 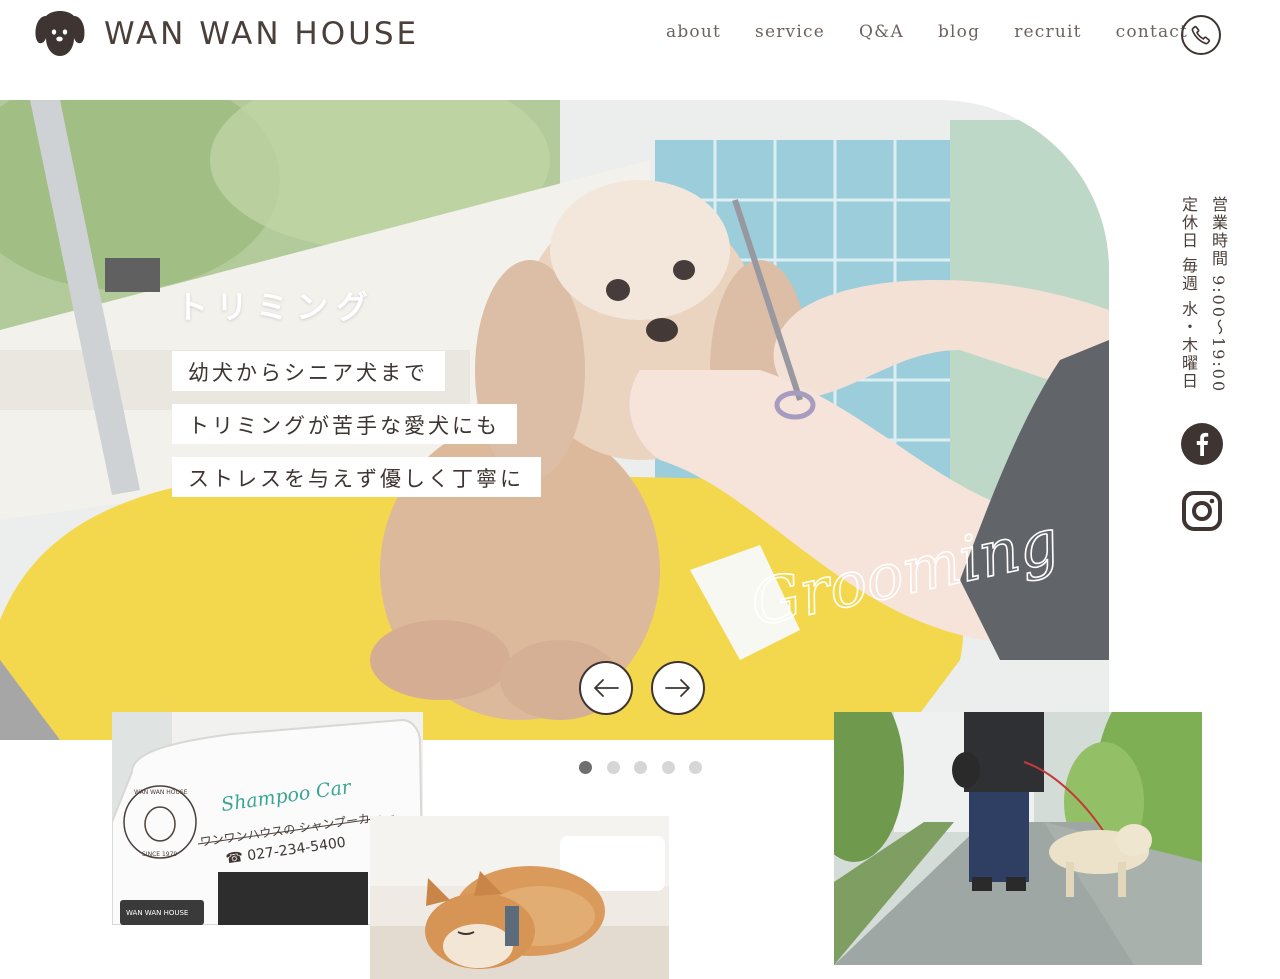 What do you see at coordinates (959, 32) in the screenshot?
I see `nav-blog: blog` at bounding box center [959, 32].